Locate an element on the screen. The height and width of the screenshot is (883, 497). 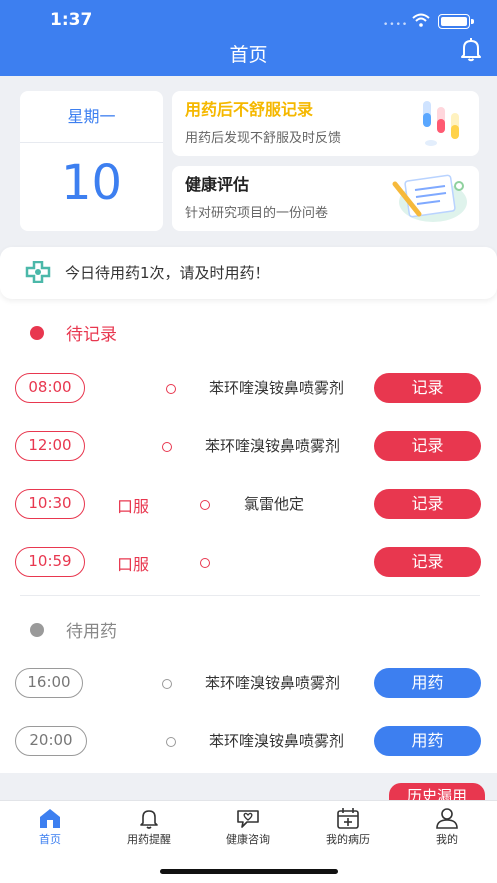
calendar-icon is located at coordinates (348, 818).